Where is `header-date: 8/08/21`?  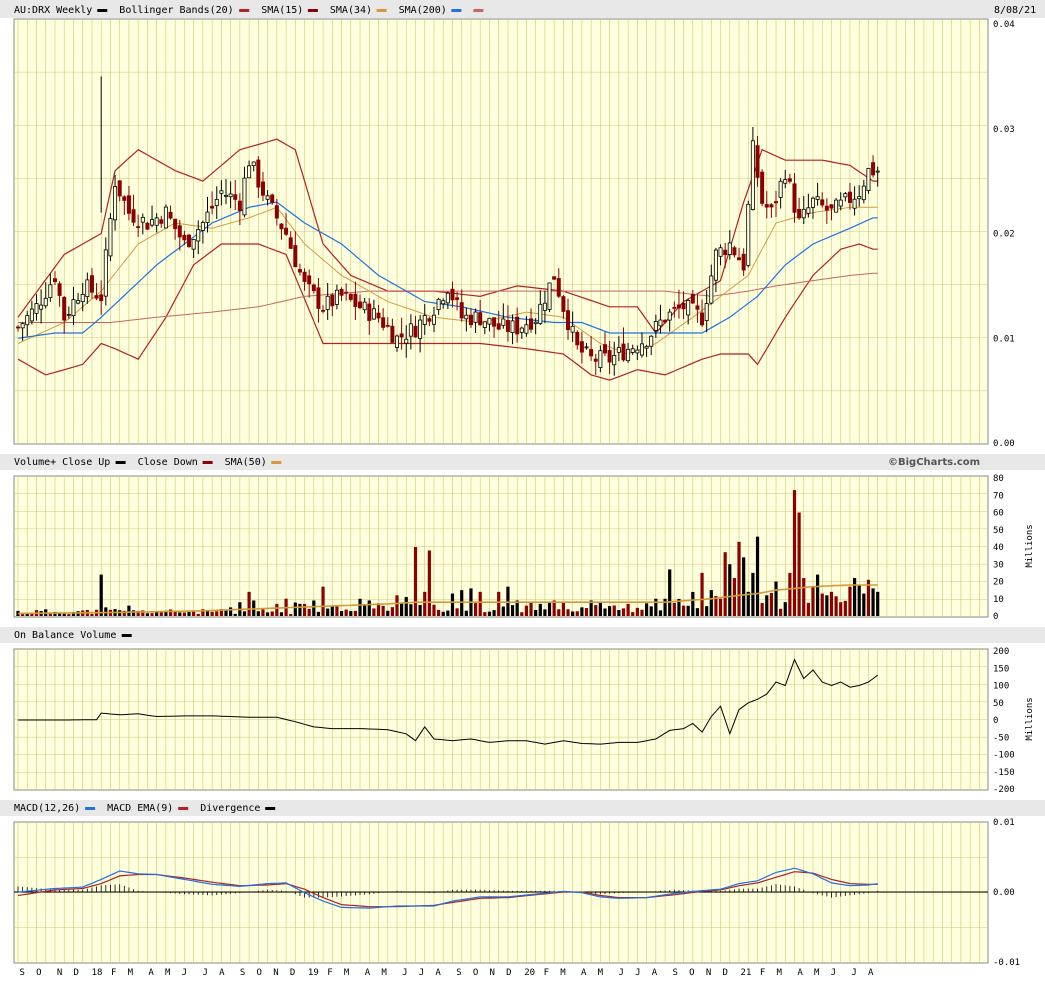
header-date: 8/08/21 is located at coordinates (1015, 10).